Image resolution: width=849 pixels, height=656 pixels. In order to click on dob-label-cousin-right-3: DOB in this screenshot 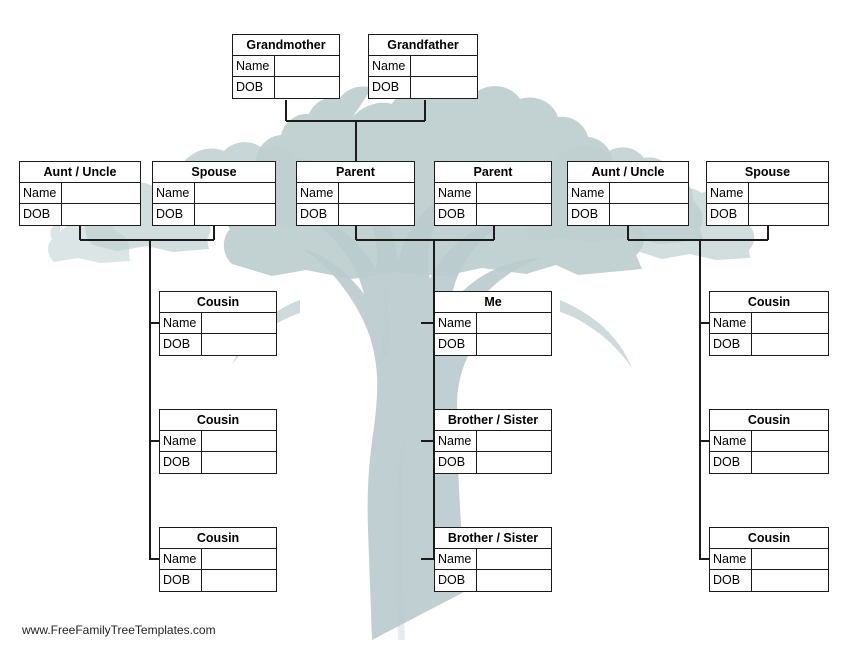, I will do `click(731, 580)`.